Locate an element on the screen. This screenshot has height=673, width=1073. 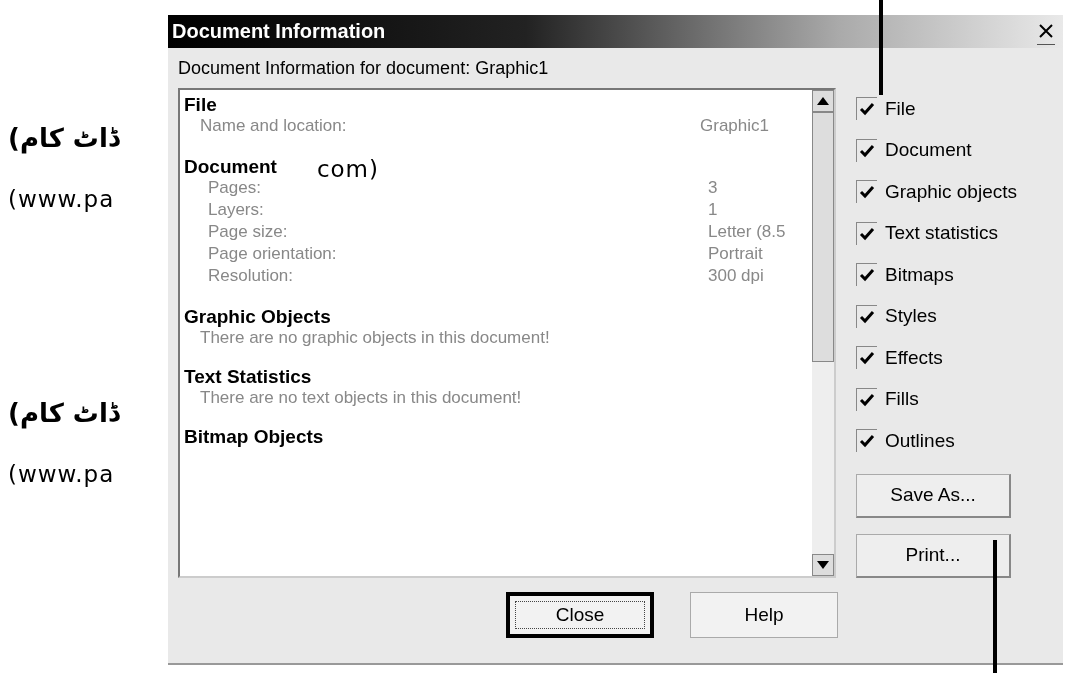
info-value: 3 is located at coordinates (713, 188).